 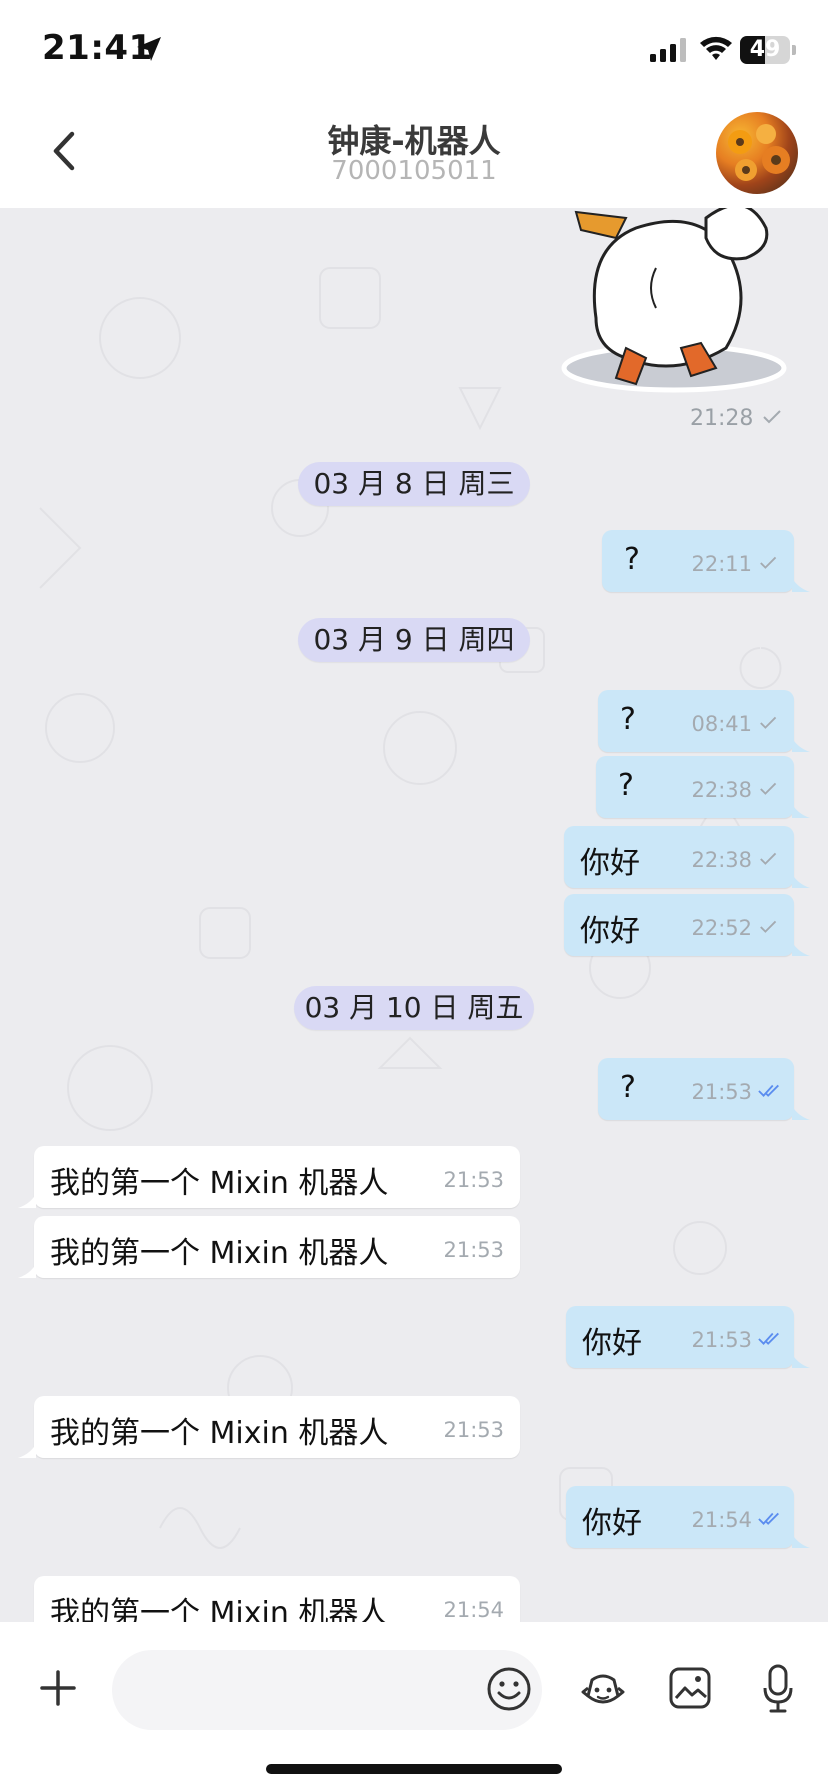 I want to click on outgoing-message: ? 22:11, so click(x=698, y=561).